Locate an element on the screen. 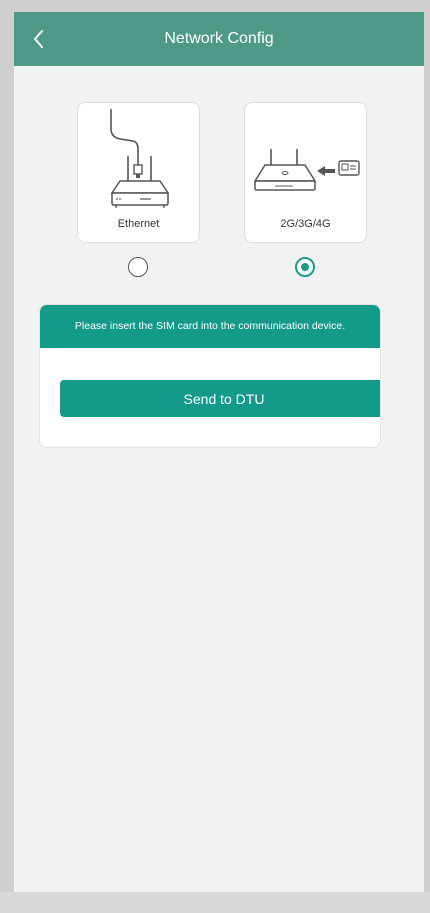  radio-selected-dot is located at coordinates (305, 267).